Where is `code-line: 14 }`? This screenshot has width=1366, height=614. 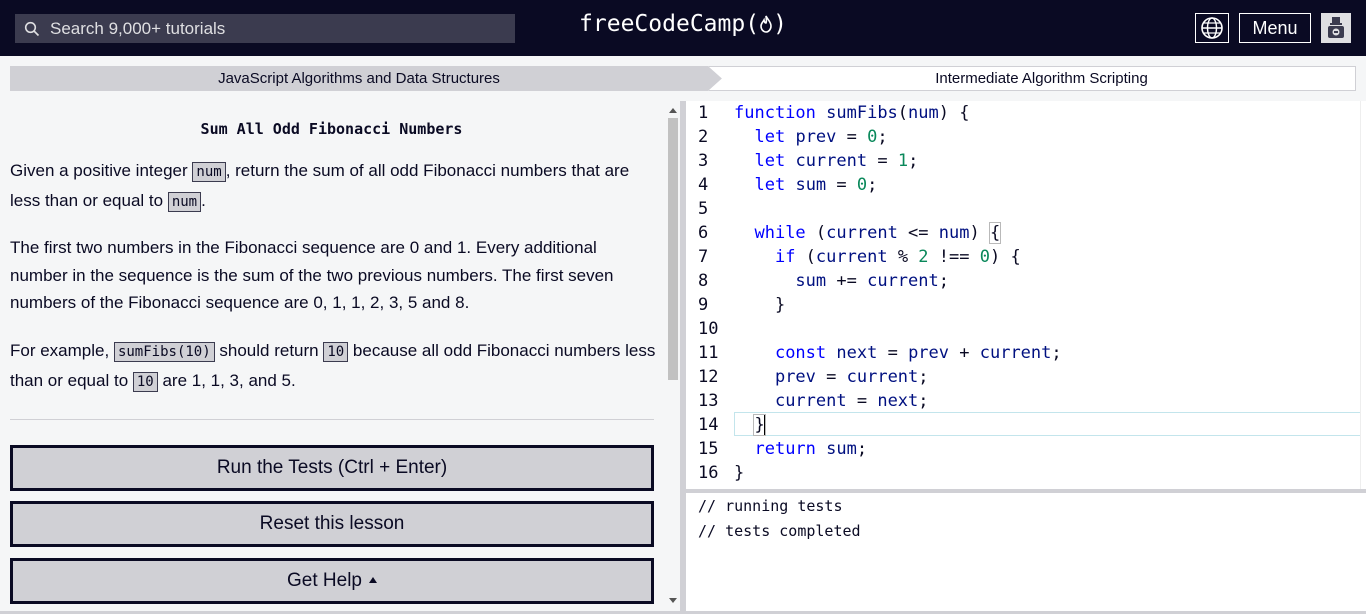
code-line: 14 } is located at coordinates (1026, 425).